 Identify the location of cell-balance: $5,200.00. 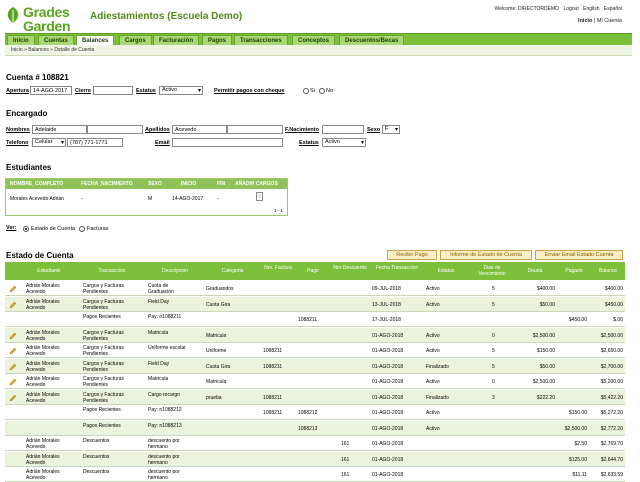
(611, 382).